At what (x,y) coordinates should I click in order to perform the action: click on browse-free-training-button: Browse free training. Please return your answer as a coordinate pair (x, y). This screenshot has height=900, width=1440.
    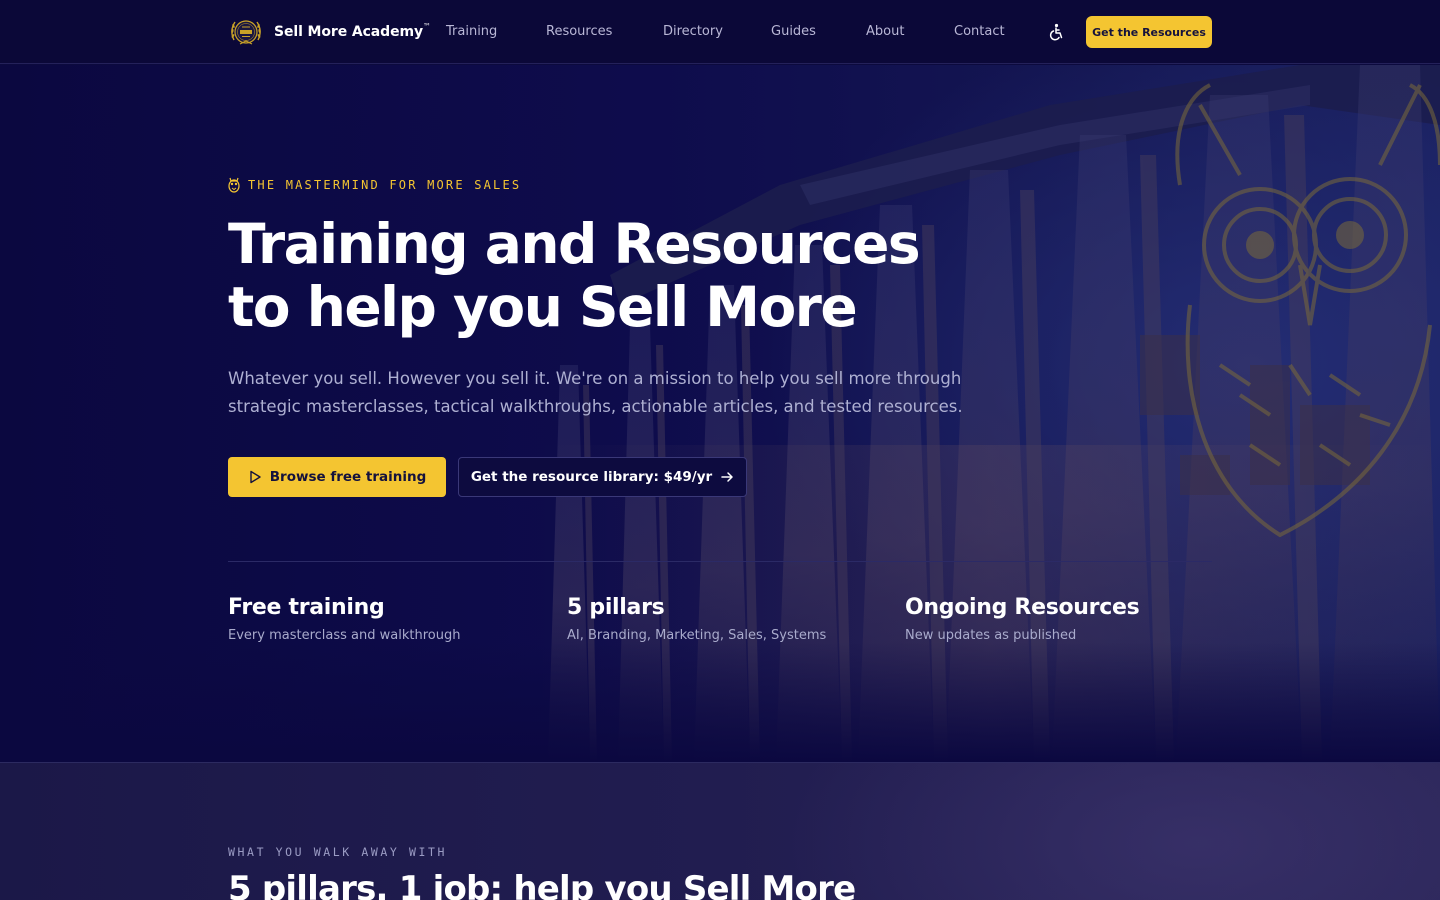
    Looking at the image, I should click on (337, 477).